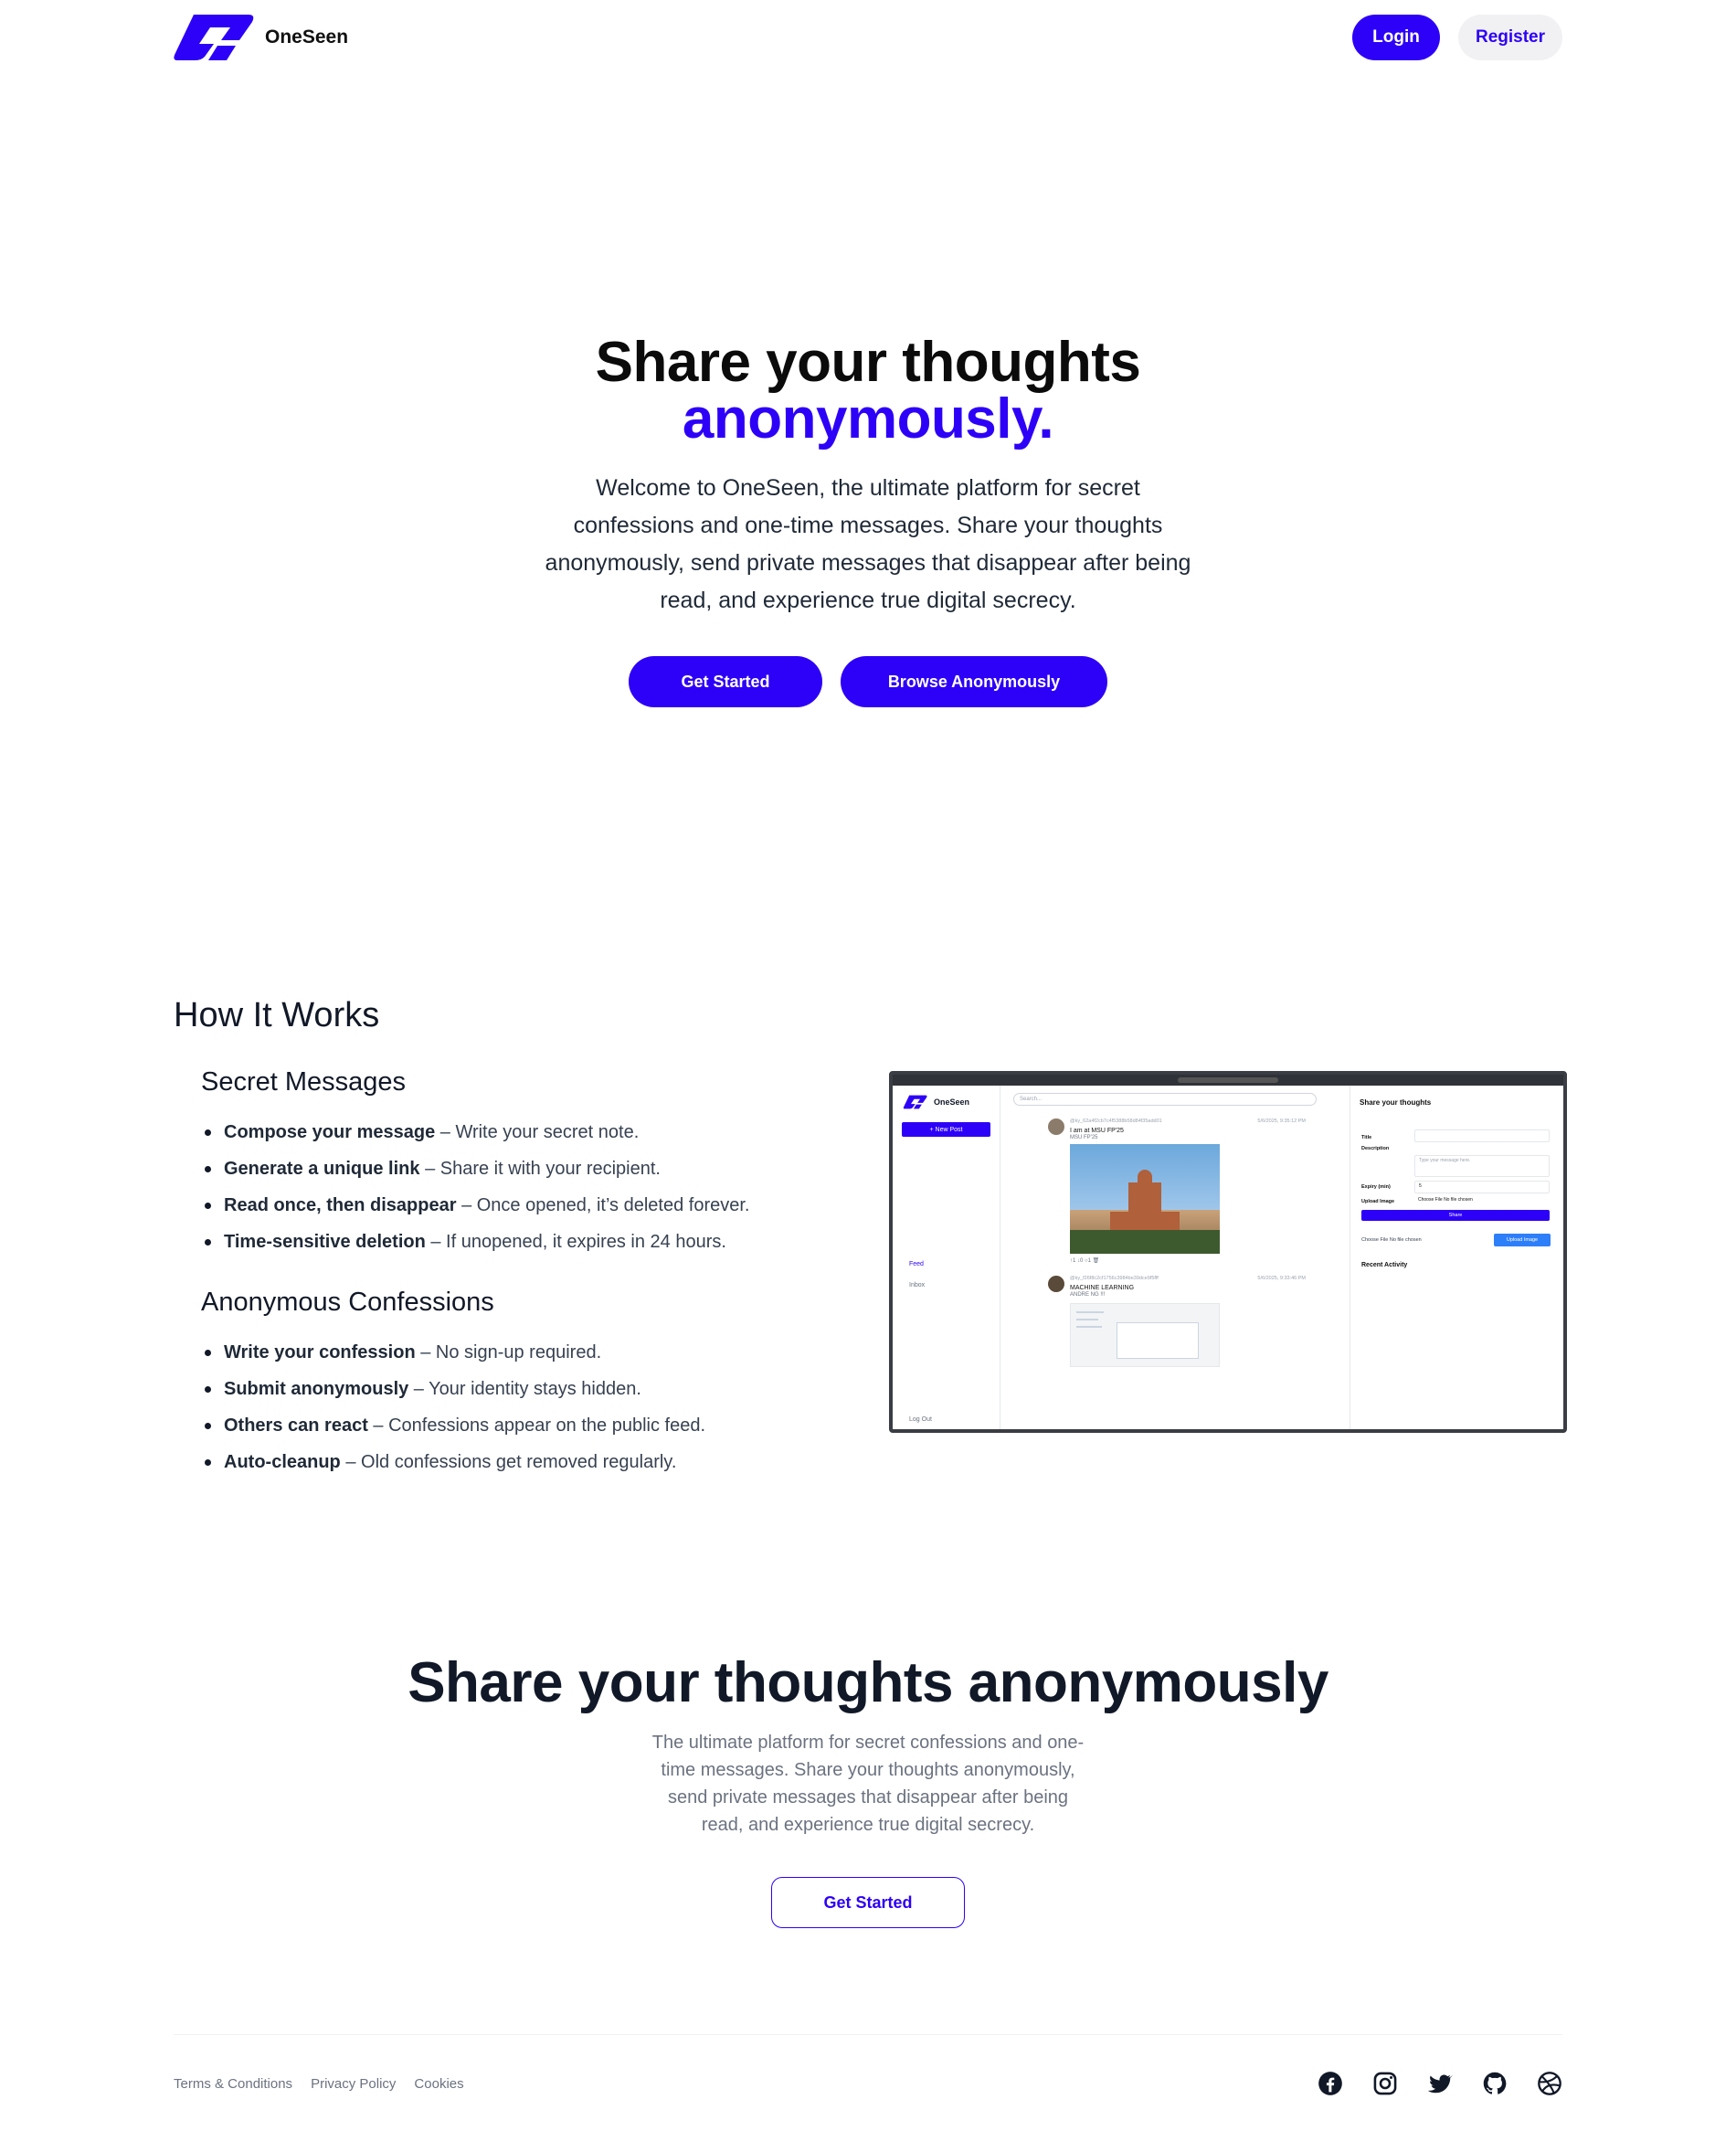 Image resolution: width=1736 pixels, height=2131 pixels. What do you see at coordinates (725, 681) in the screenshot?
I see `get-started-button: Get Started` at bounding box center [725, 681].